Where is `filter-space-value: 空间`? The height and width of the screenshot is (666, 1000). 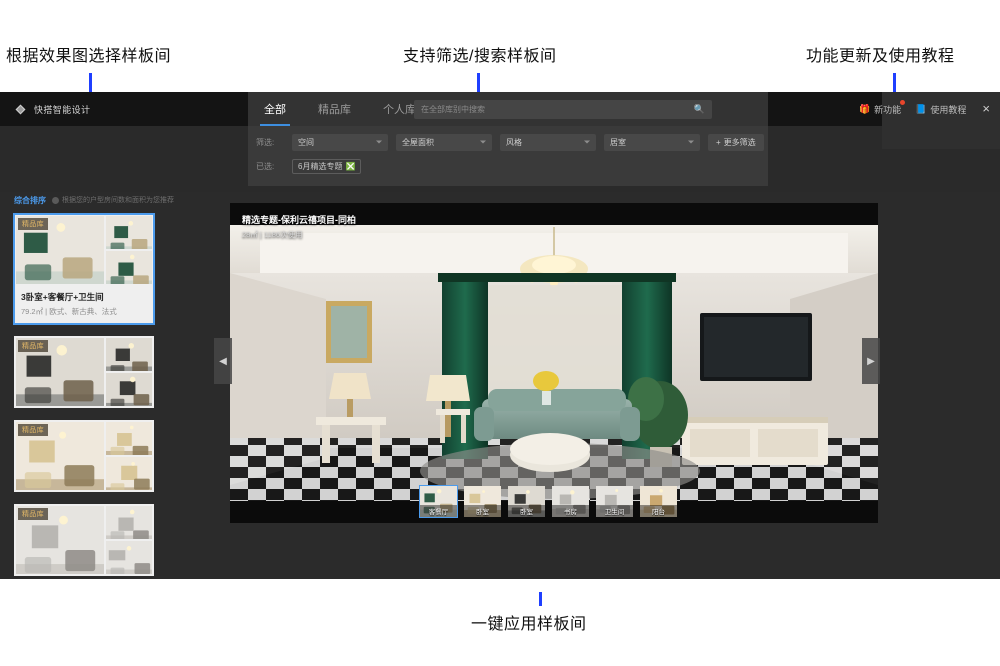
filter-space-value: 空间 is located at coordinates (306, 142).